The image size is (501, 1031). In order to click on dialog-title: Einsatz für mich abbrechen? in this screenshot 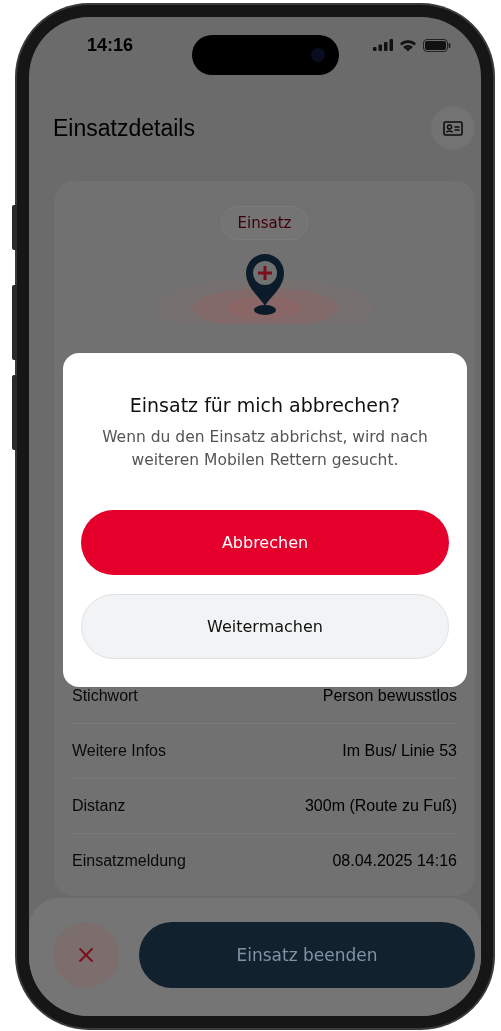, I will do `click(265, 405)`.